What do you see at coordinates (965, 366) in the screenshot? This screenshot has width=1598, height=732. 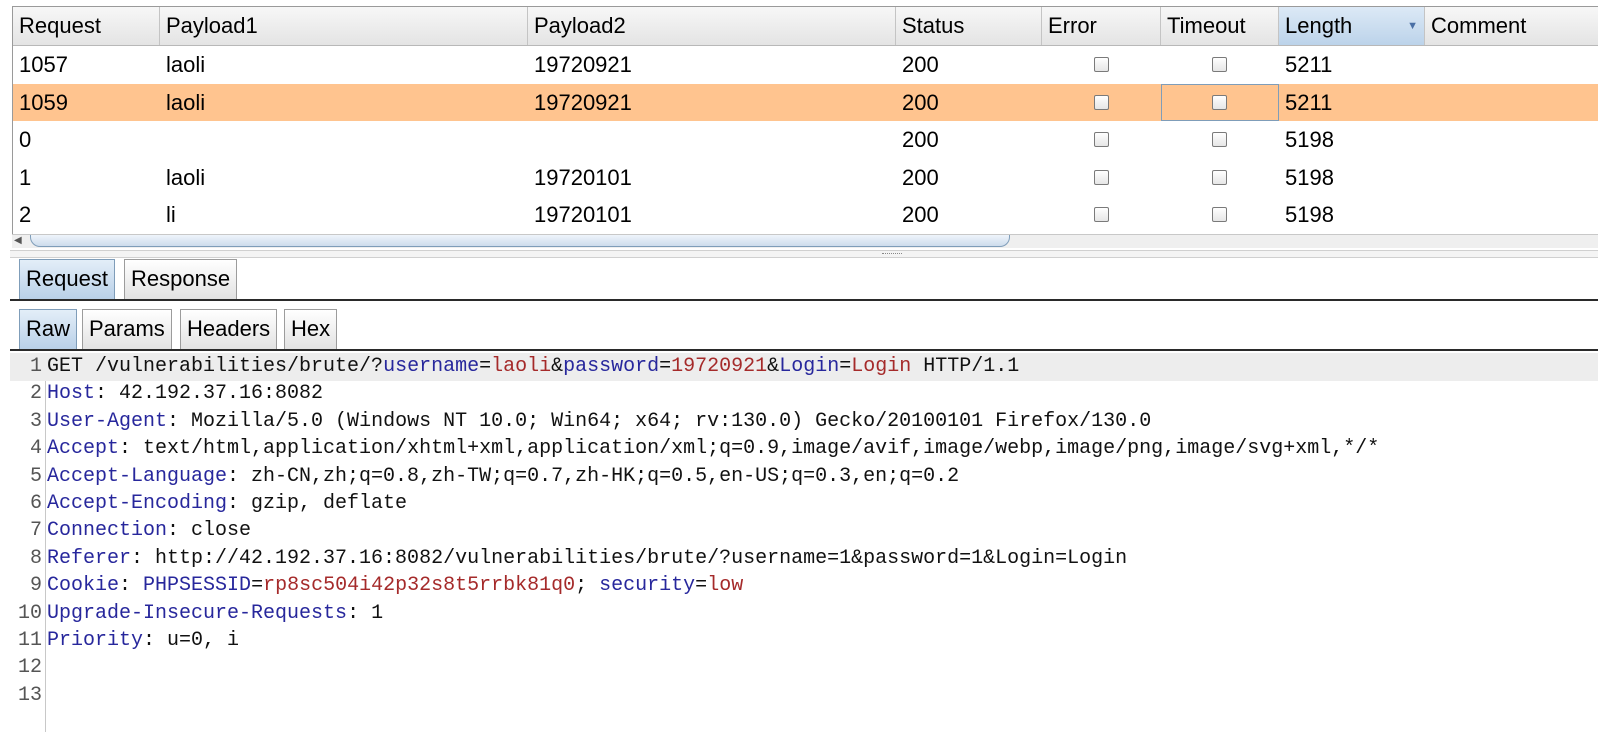 I see `token-text: HTTP/1.1` at bounding box center [965, 366].